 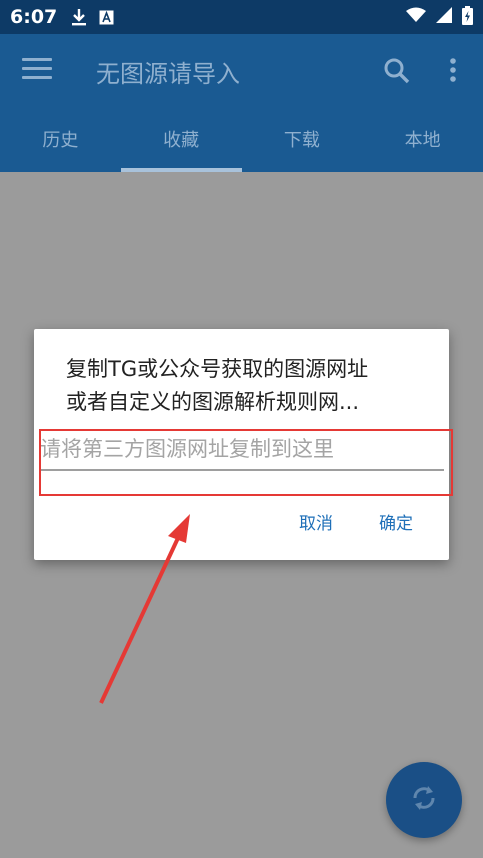 What do you see at coordinates (106, 17) in the screenshot?
I see `font-icon` at bounding box center [106, 17].